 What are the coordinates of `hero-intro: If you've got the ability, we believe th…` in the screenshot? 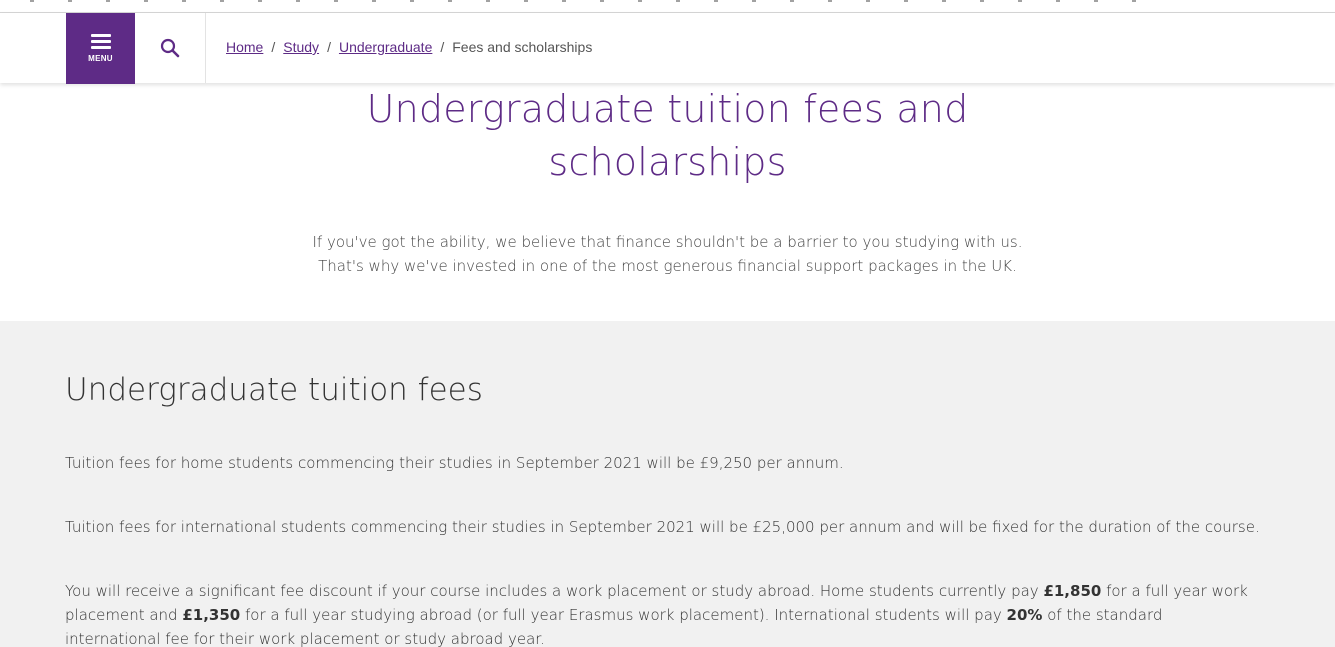 It's located at (667, 254).